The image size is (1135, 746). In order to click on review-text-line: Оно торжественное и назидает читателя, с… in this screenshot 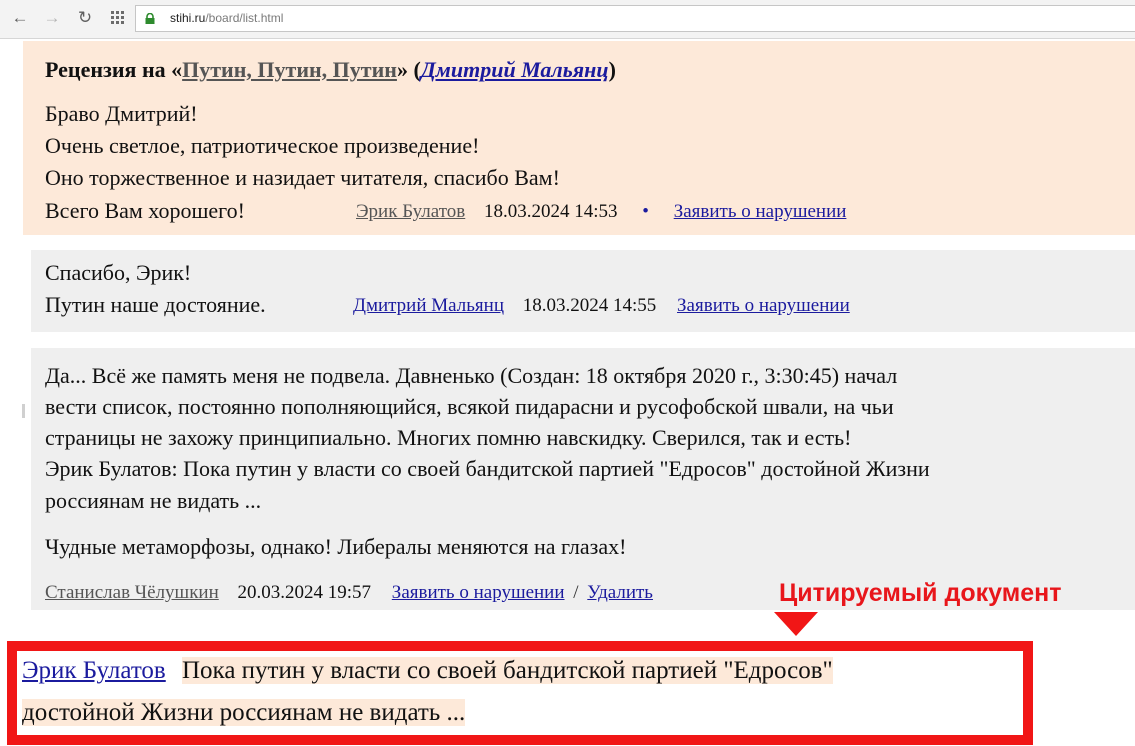, I will do `click(302, 177)`.